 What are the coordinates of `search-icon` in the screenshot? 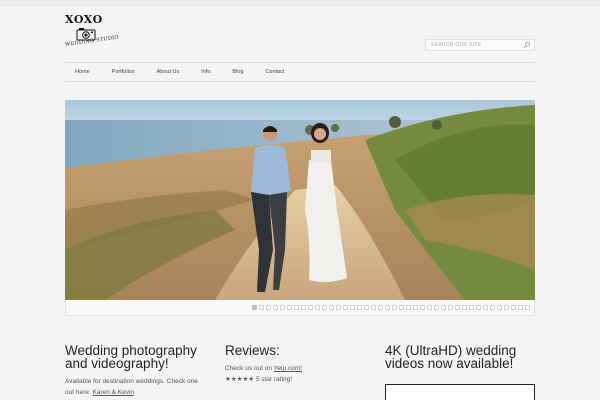 It's located at (527, 45).